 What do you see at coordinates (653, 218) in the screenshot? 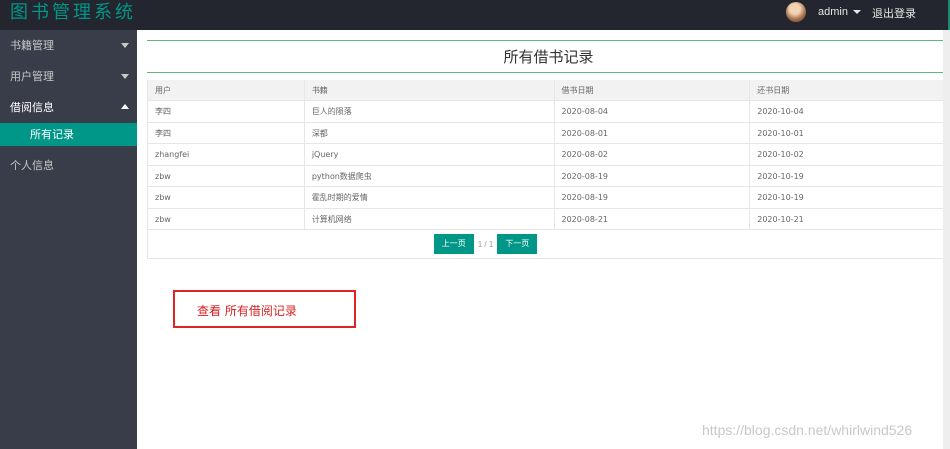
I see `cell-borrow-date: 2020-08-21` at bounding box center [653, 218].